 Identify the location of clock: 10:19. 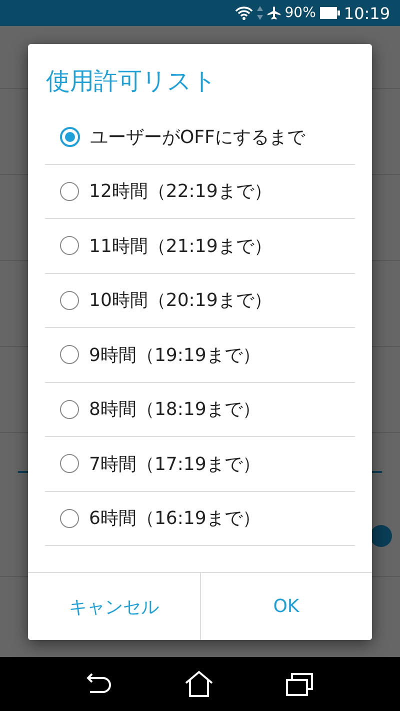
(367, 13).